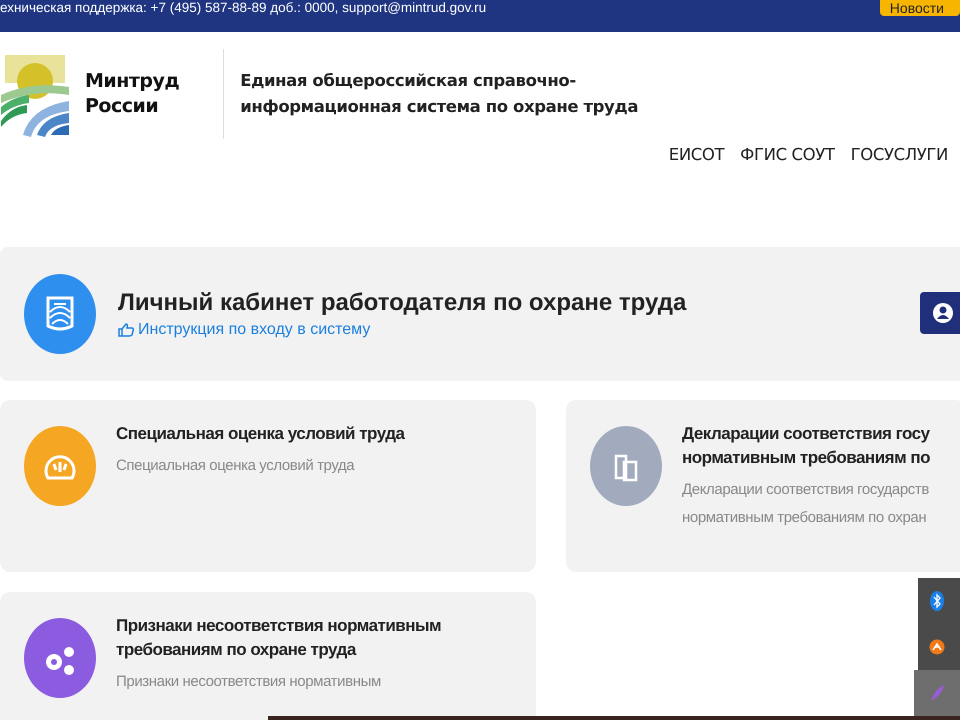 The width and height of the screenshot is (960, 720). Describe the element at coordinates (268, 486) in the screenshot. I see `service-card: Специальная оценка условий труда Специальная оценка условий труда` at that location.